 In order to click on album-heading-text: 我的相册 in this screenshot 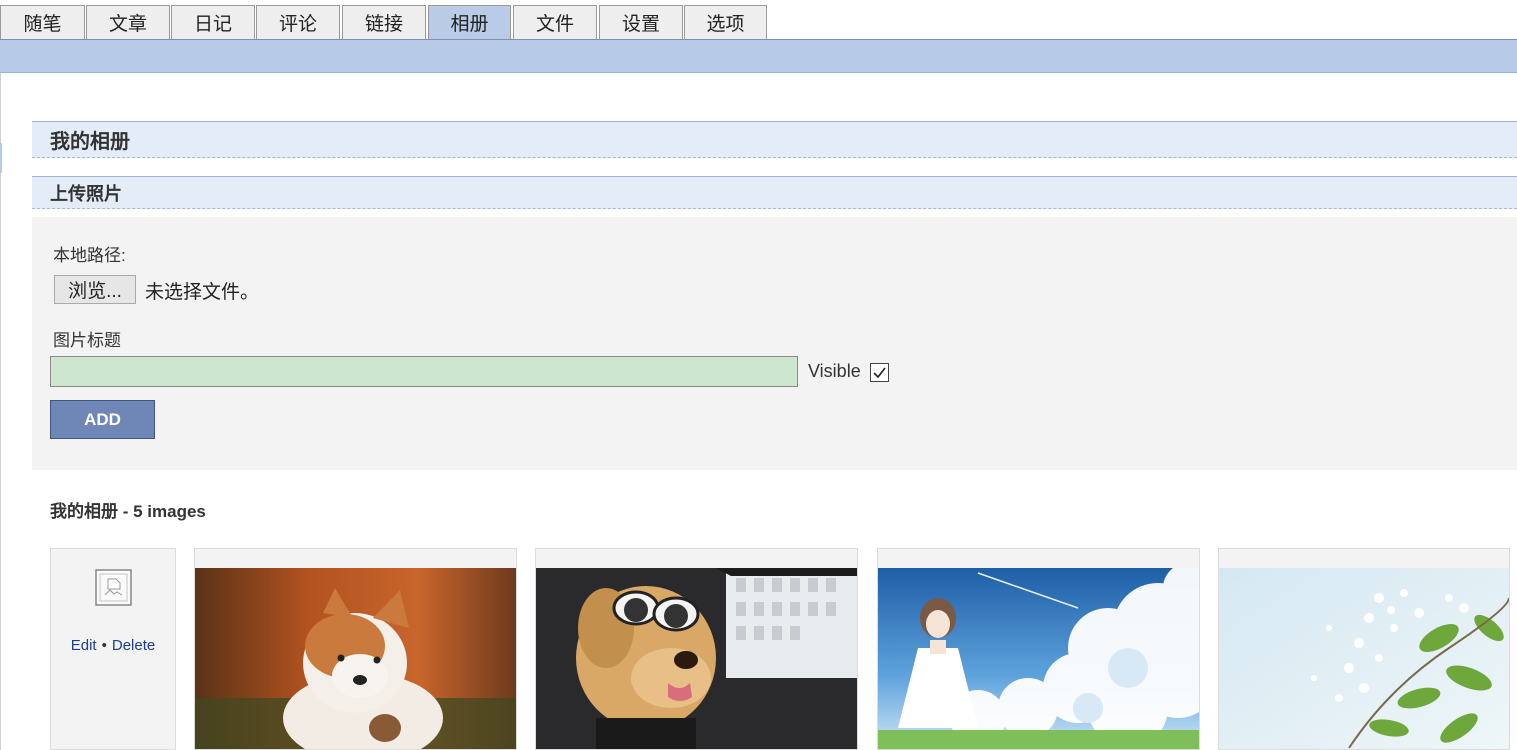, I will do `click(90, 142)`.